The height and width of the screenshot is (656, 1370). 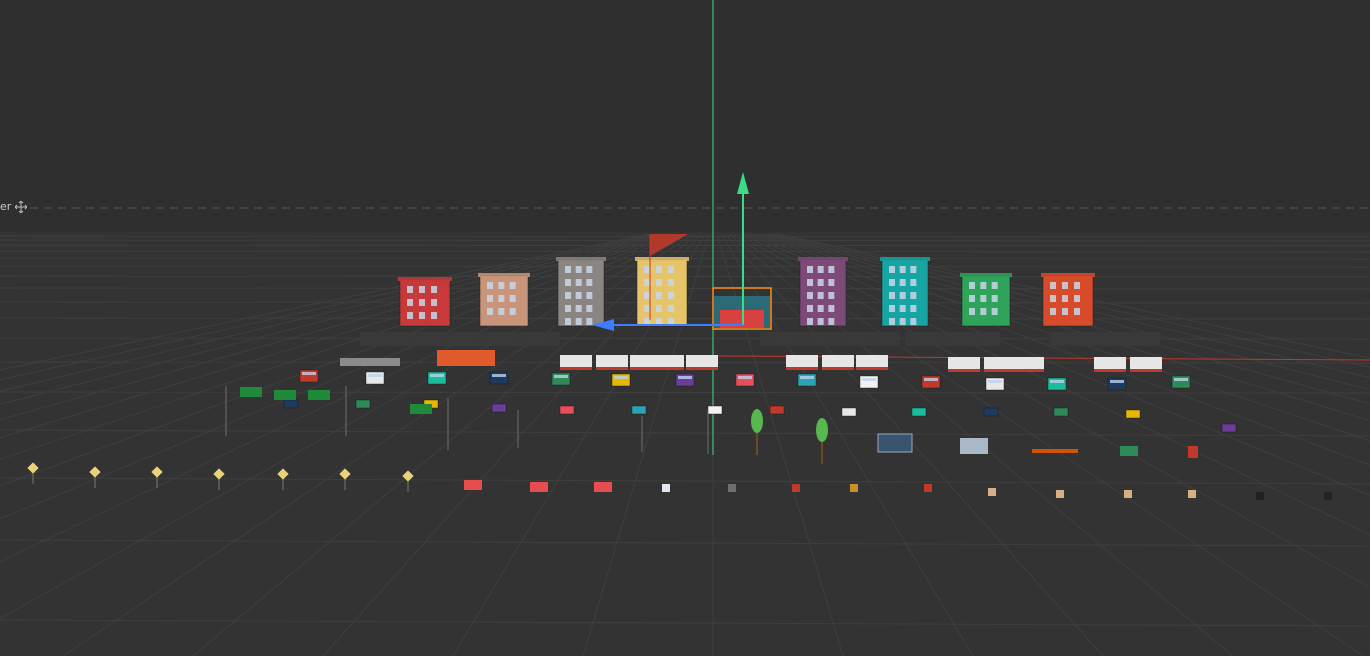 What do you see at coordinates (1193, 452) in the screenshot?
I see `vending-machine` at bounding box center [1193, 452].